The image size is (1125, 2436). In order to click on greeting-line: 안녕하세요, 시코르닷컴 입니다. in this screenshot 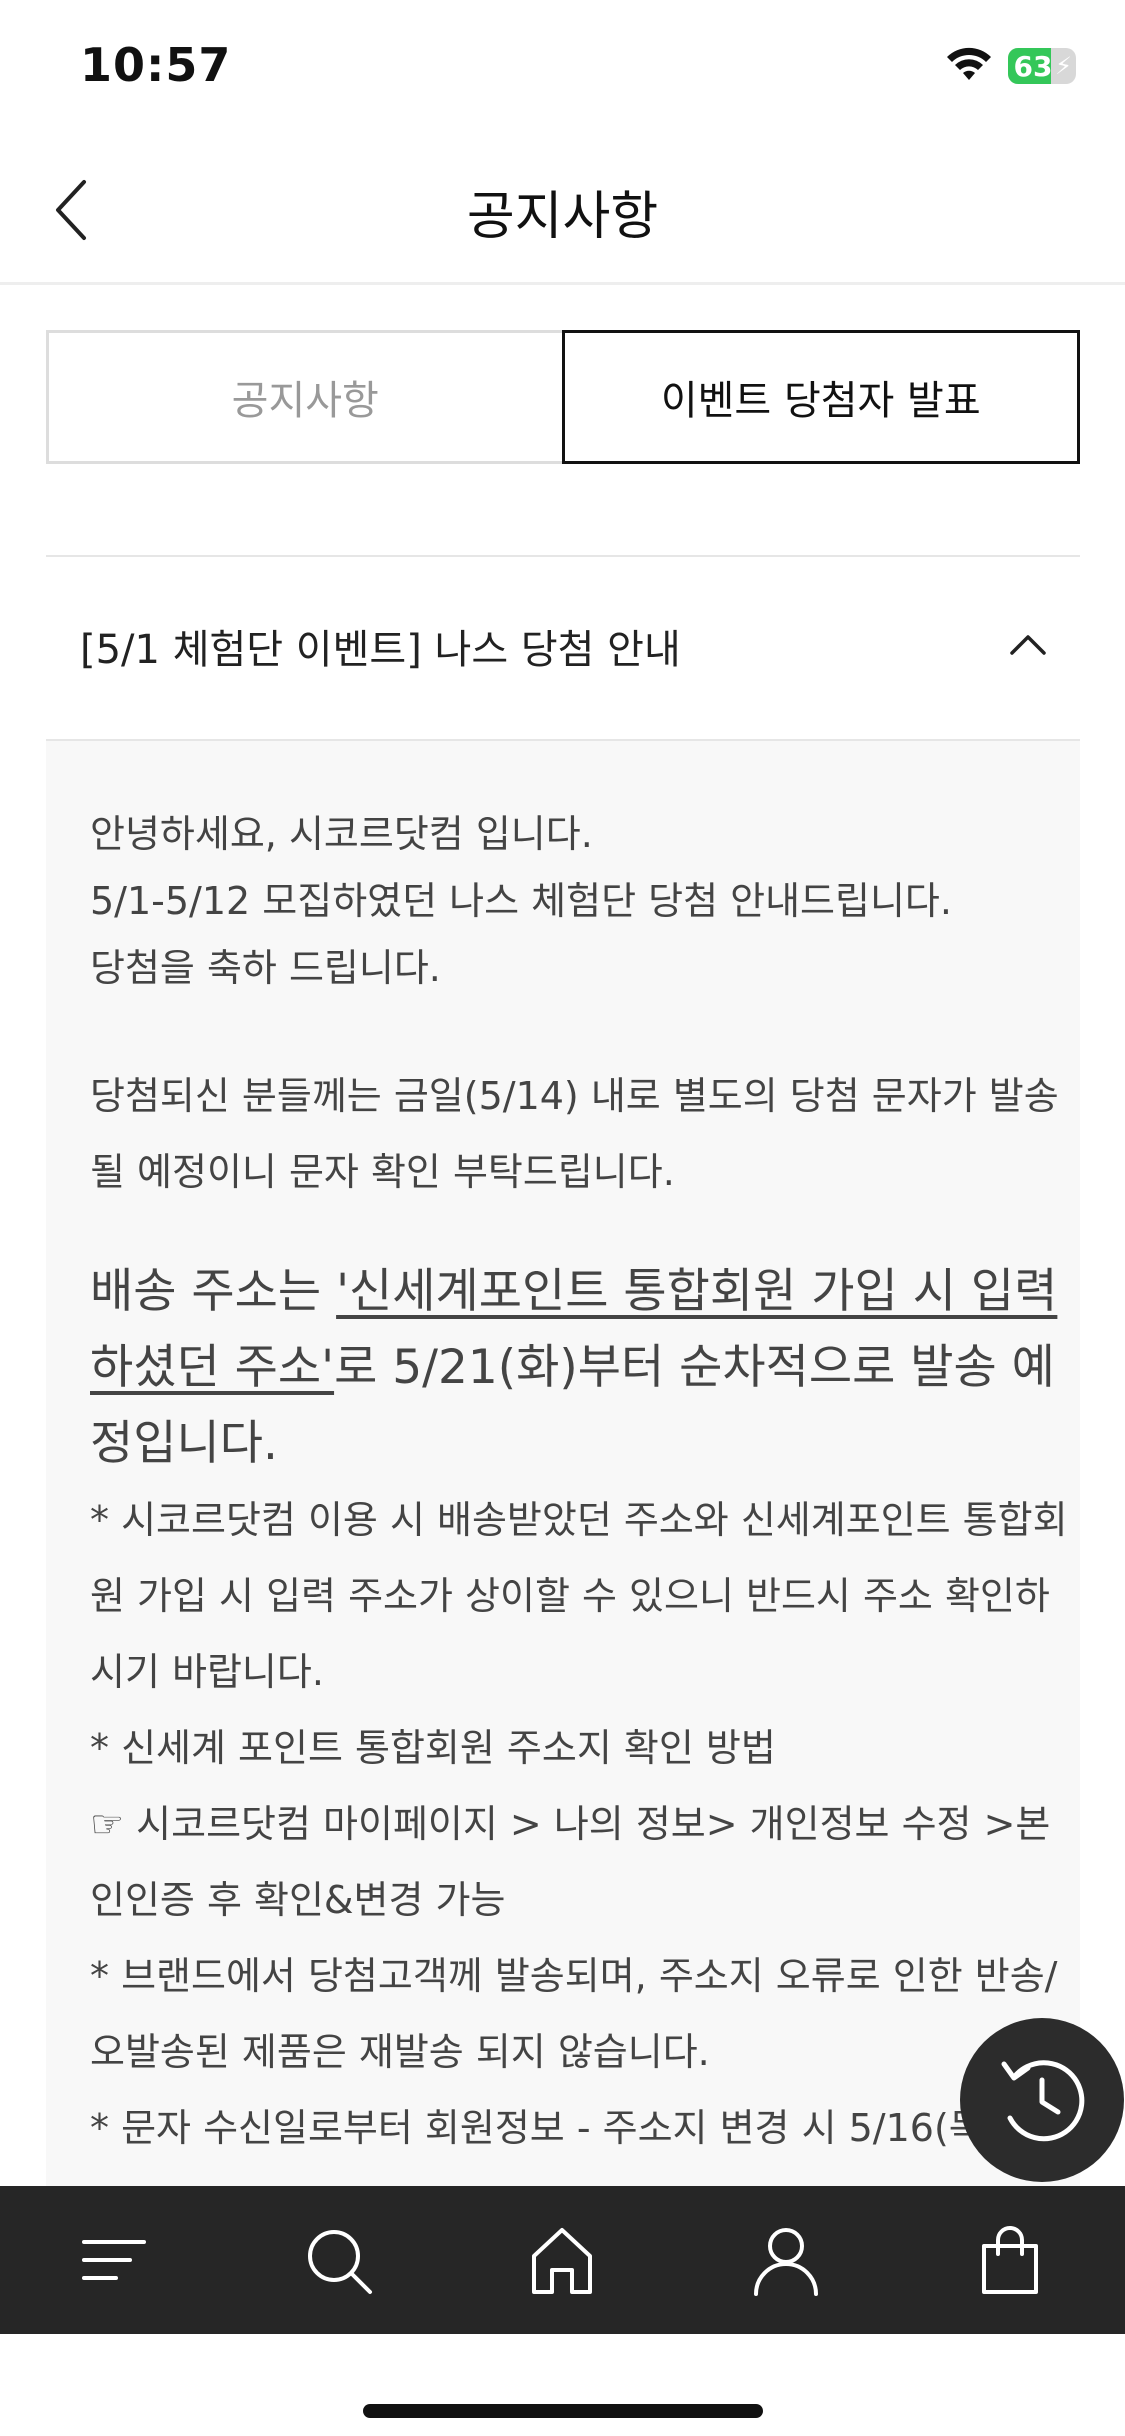, I will do `click(341, 834)`.